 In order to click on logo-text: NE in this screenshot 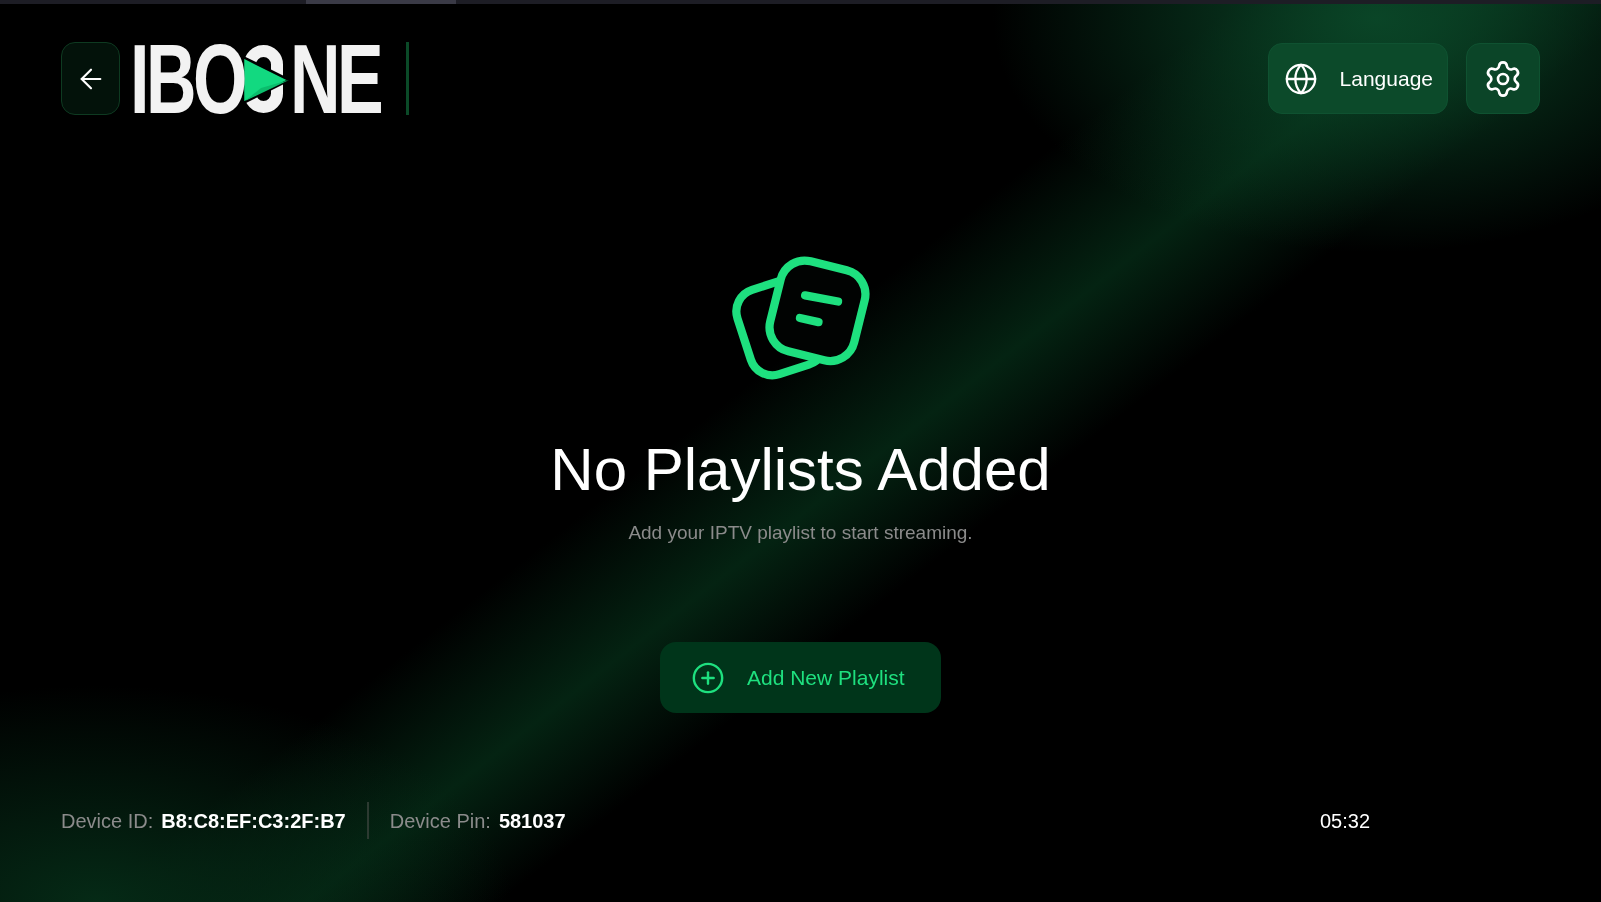, I will do `click(335, 78)`.